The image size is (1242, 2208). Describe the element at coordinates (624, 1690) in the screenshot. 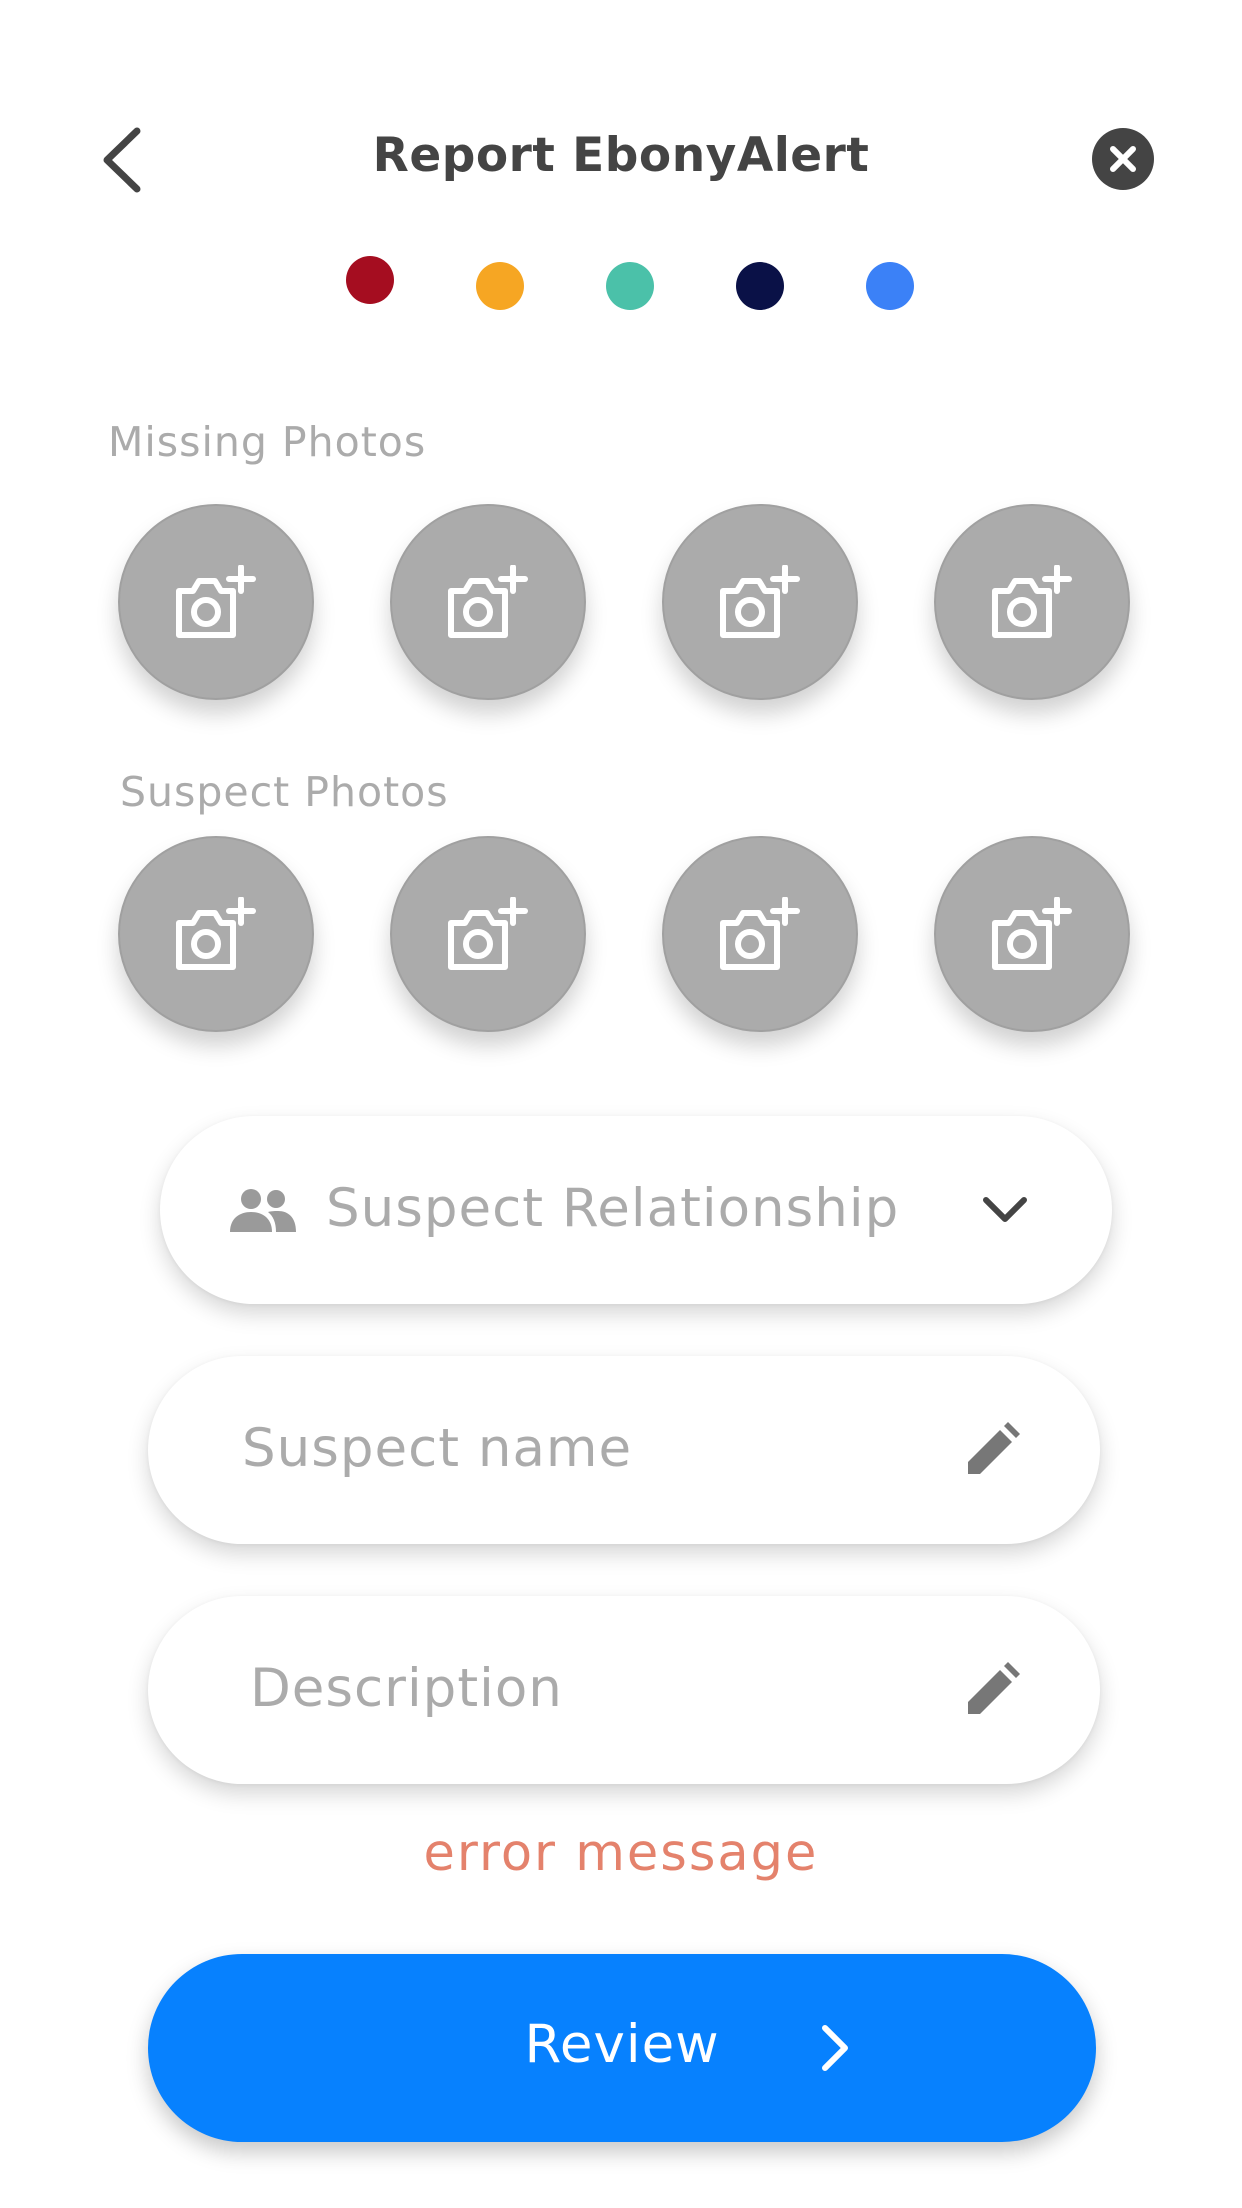

I see `description-field: Description` at that location.